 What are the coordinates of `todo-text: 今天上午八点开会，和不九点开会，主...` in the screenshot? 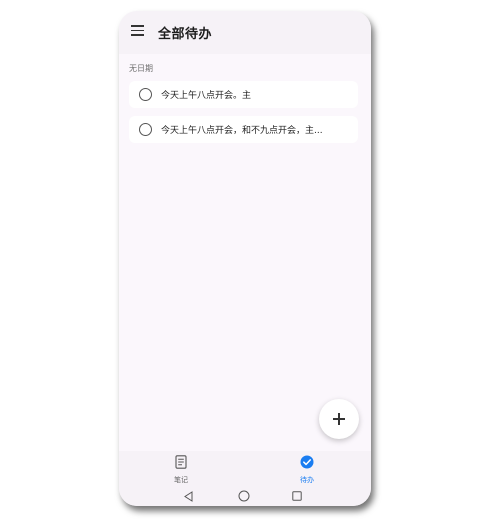 It's located at (242, 131).